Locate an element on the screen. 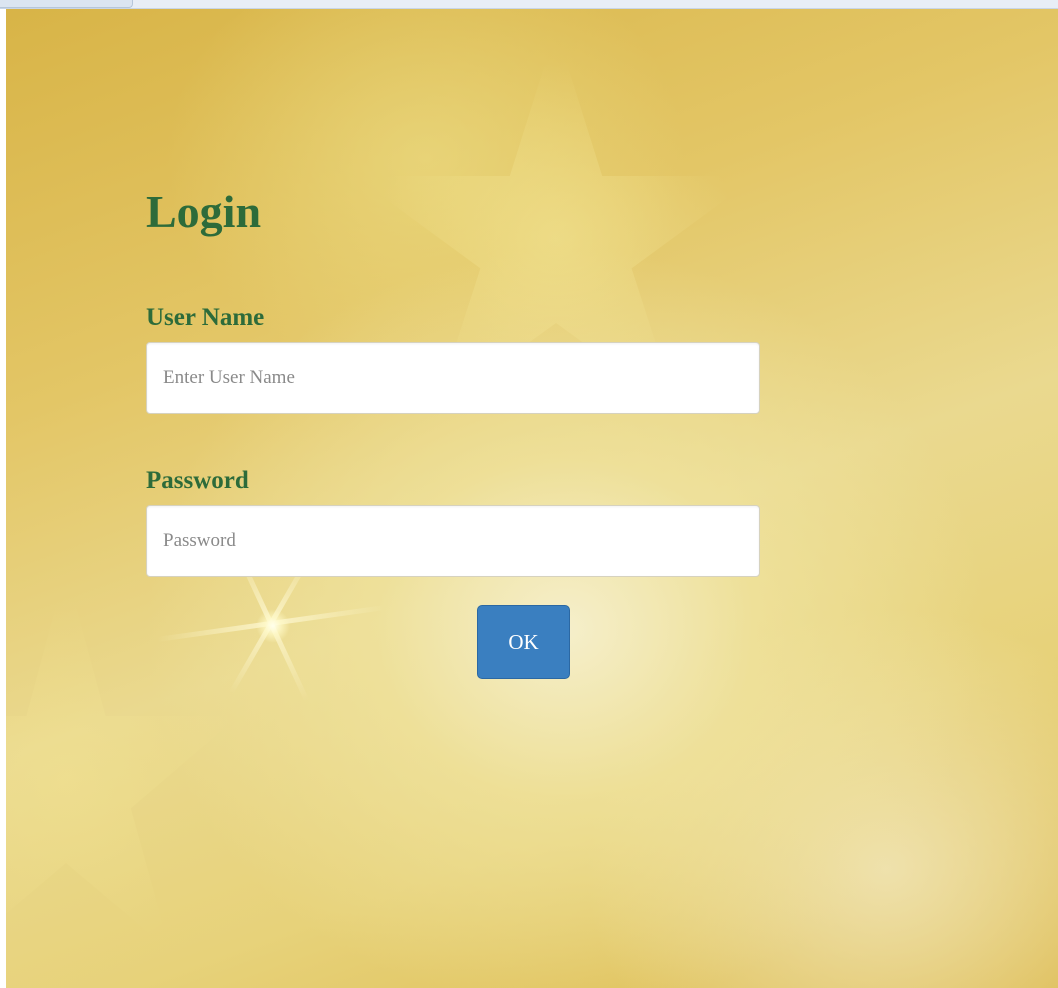 Image resolution: width=1058 pixels, height=988 pixels. username-label: User Name is located at coordinates (205, 317).